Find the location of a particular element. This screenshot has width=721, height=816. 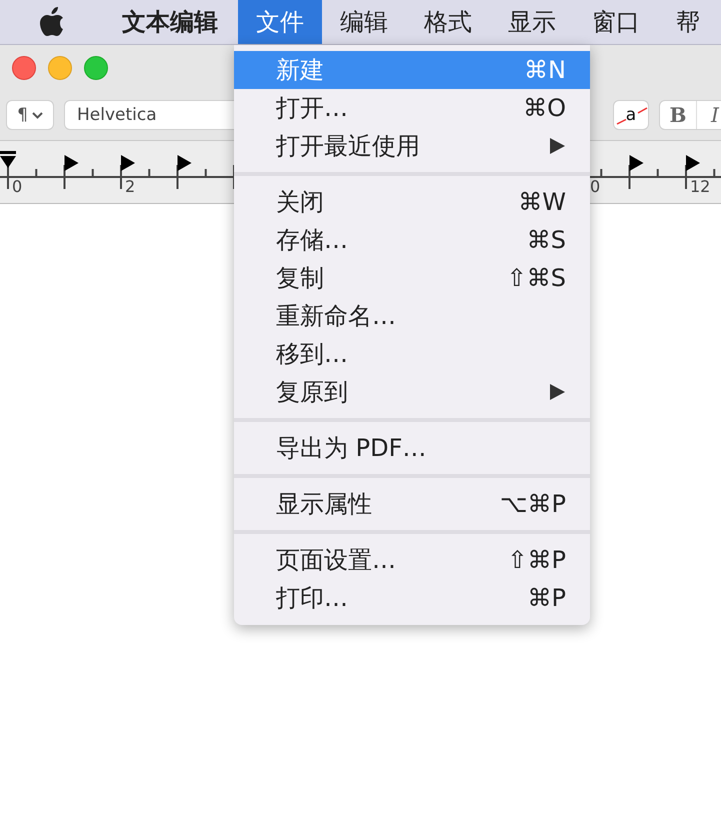

ruler-label: 12 is located at coordinates (700, 186).